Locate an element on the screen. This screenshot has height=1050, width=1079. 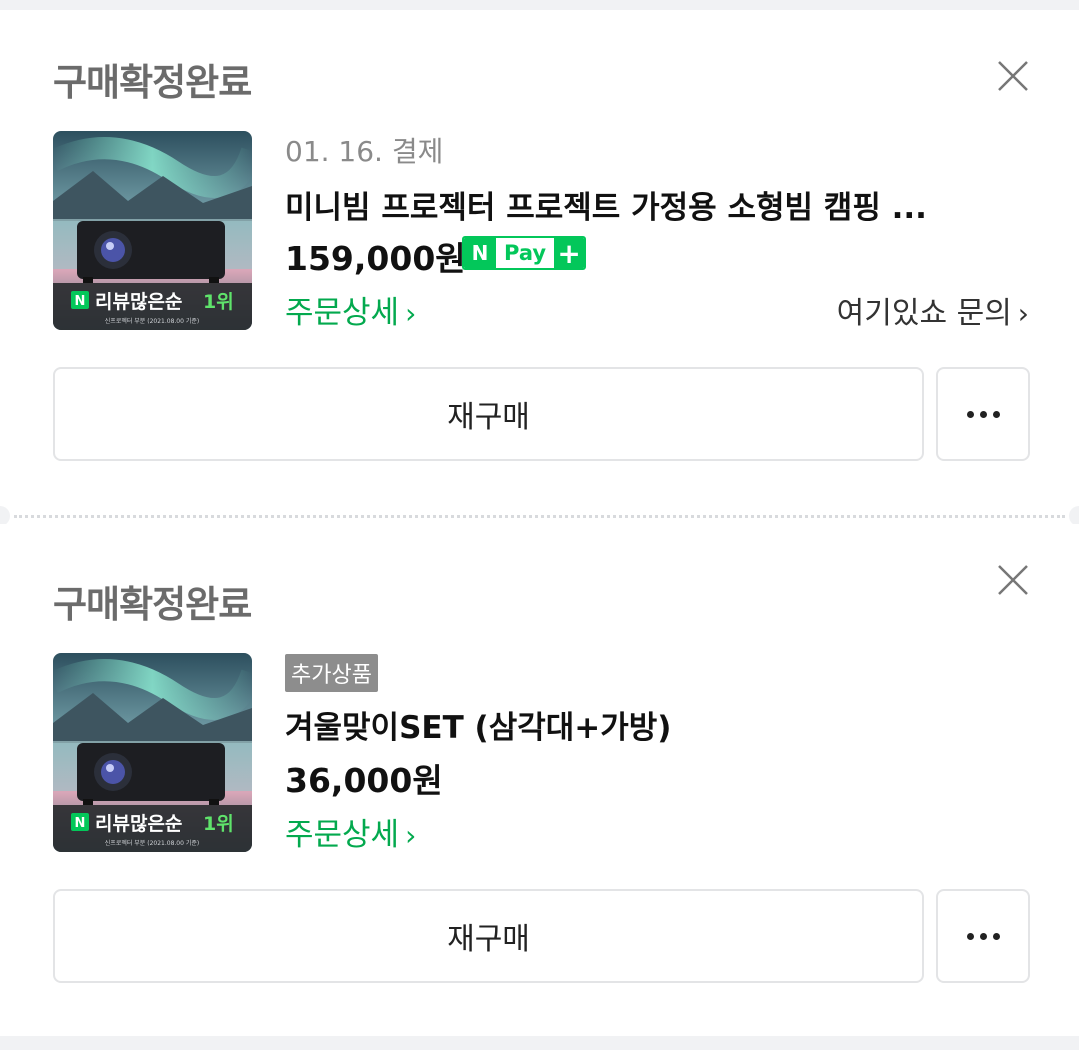
npay-n-icon: N is located at coordinates (480, 253).